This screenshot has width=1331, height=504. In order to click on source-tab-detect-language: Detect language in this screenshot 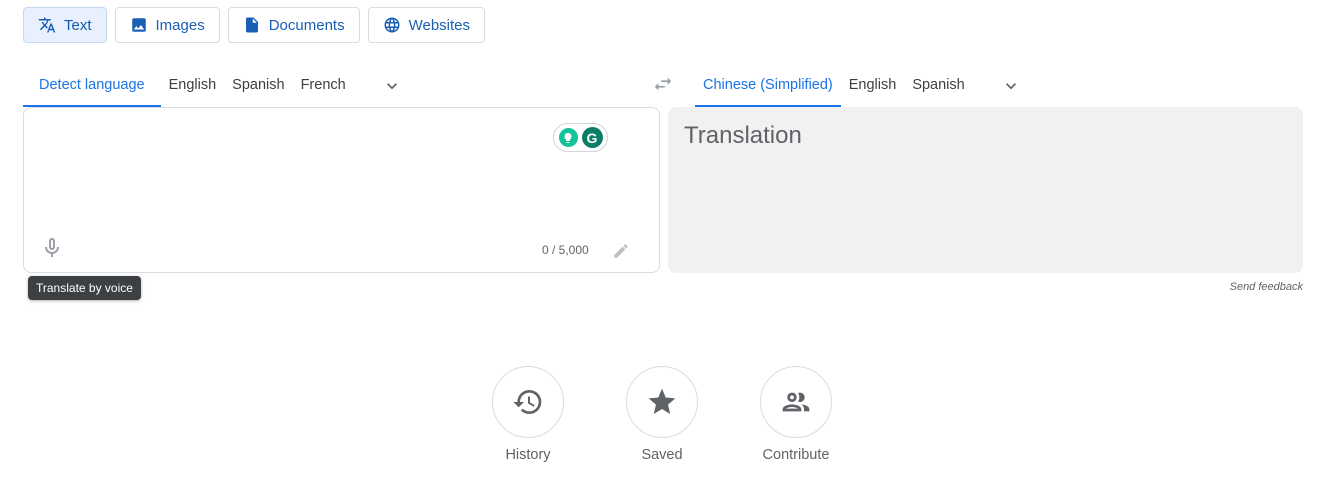, I will do `click(92, 85)`.